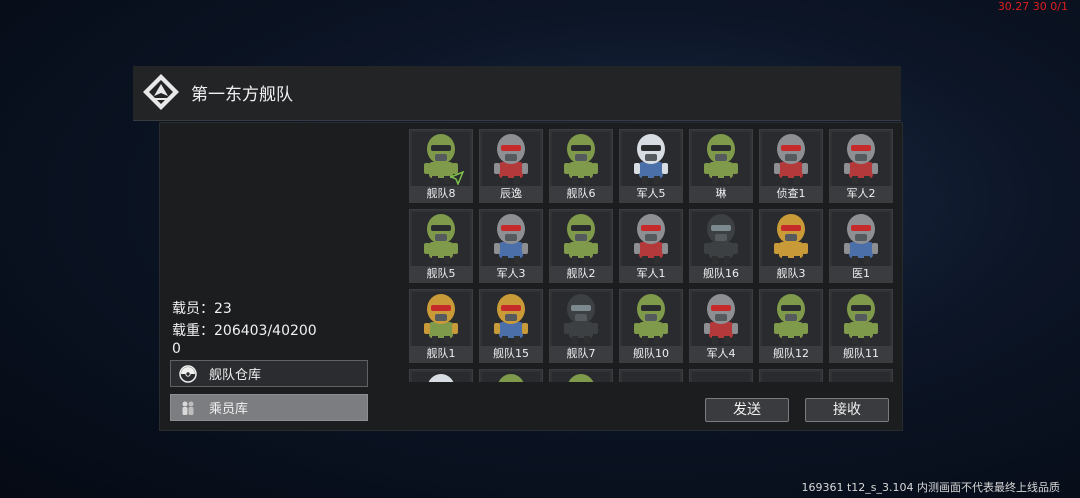 The image size is (1080, 498). Describe the element at coordinates (247, 309) in the screenshot. I see `crew-count-line: 载员：23` at that location.